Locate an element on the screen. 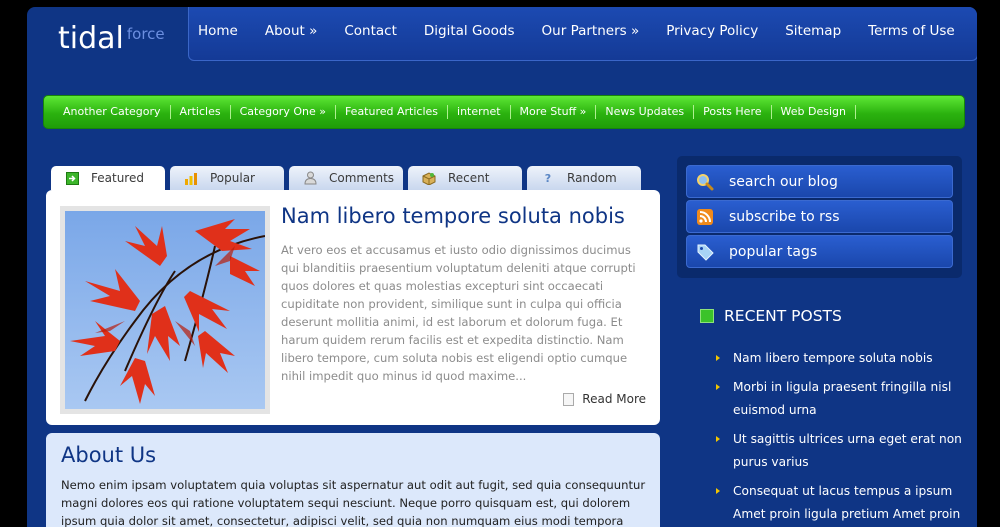  rss-icon is located at coordinates (705, 217).